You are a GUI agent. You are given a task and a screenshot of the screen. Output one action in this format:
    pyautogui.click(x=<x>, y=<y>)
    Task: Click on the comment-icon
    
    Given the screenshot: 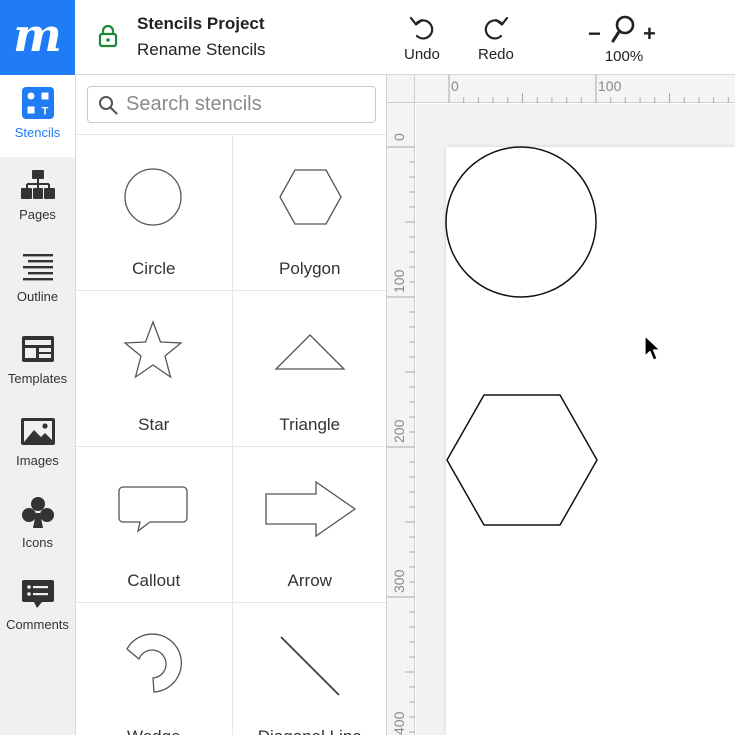 What is the action you would take?
    pyautogui.click(x=37, y=594)
    